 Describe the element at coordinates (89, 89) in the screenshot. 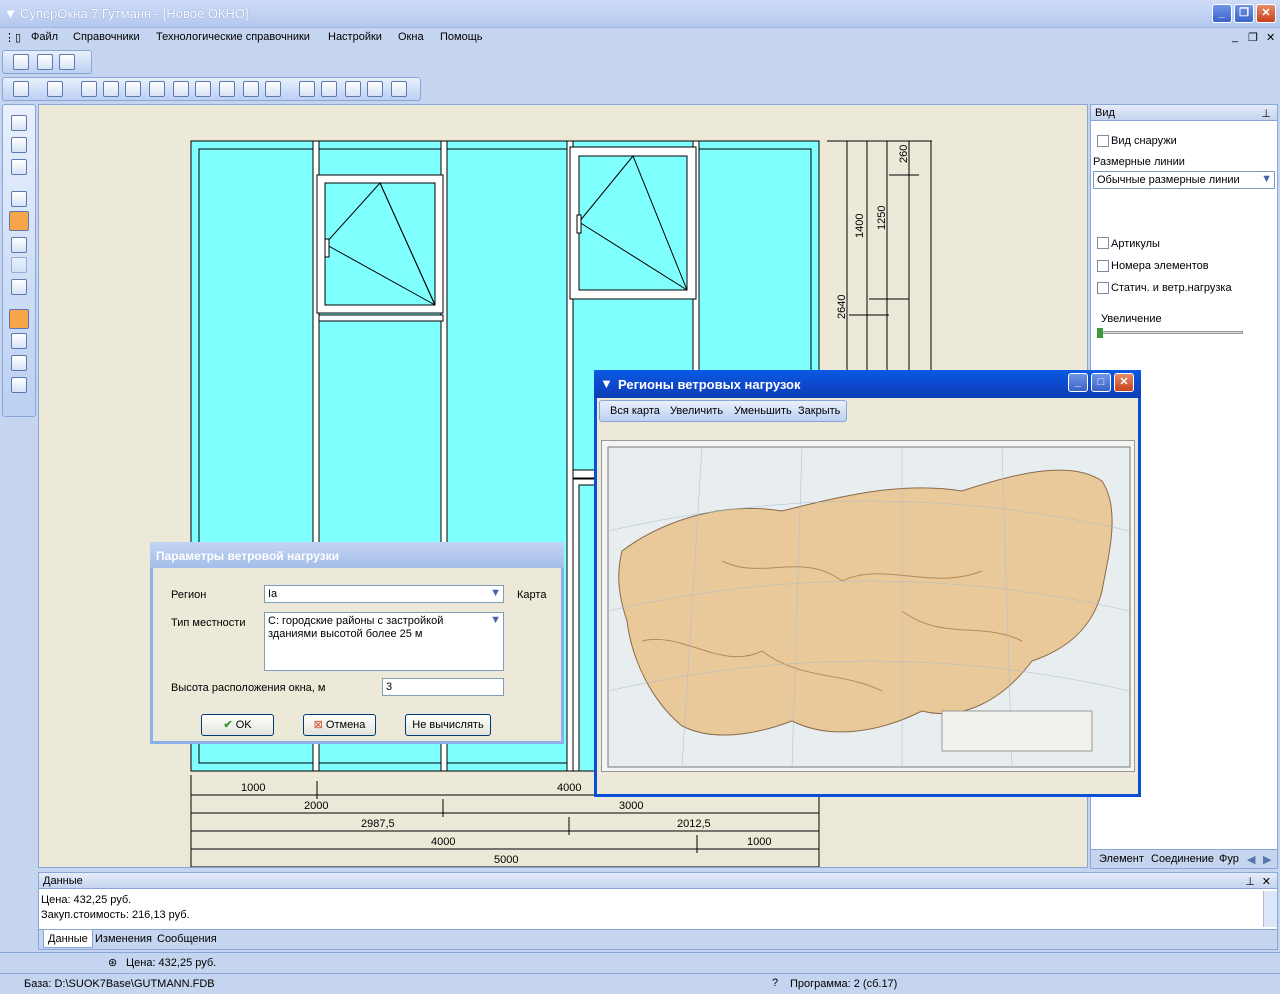

I see `delete-icon` at that location.